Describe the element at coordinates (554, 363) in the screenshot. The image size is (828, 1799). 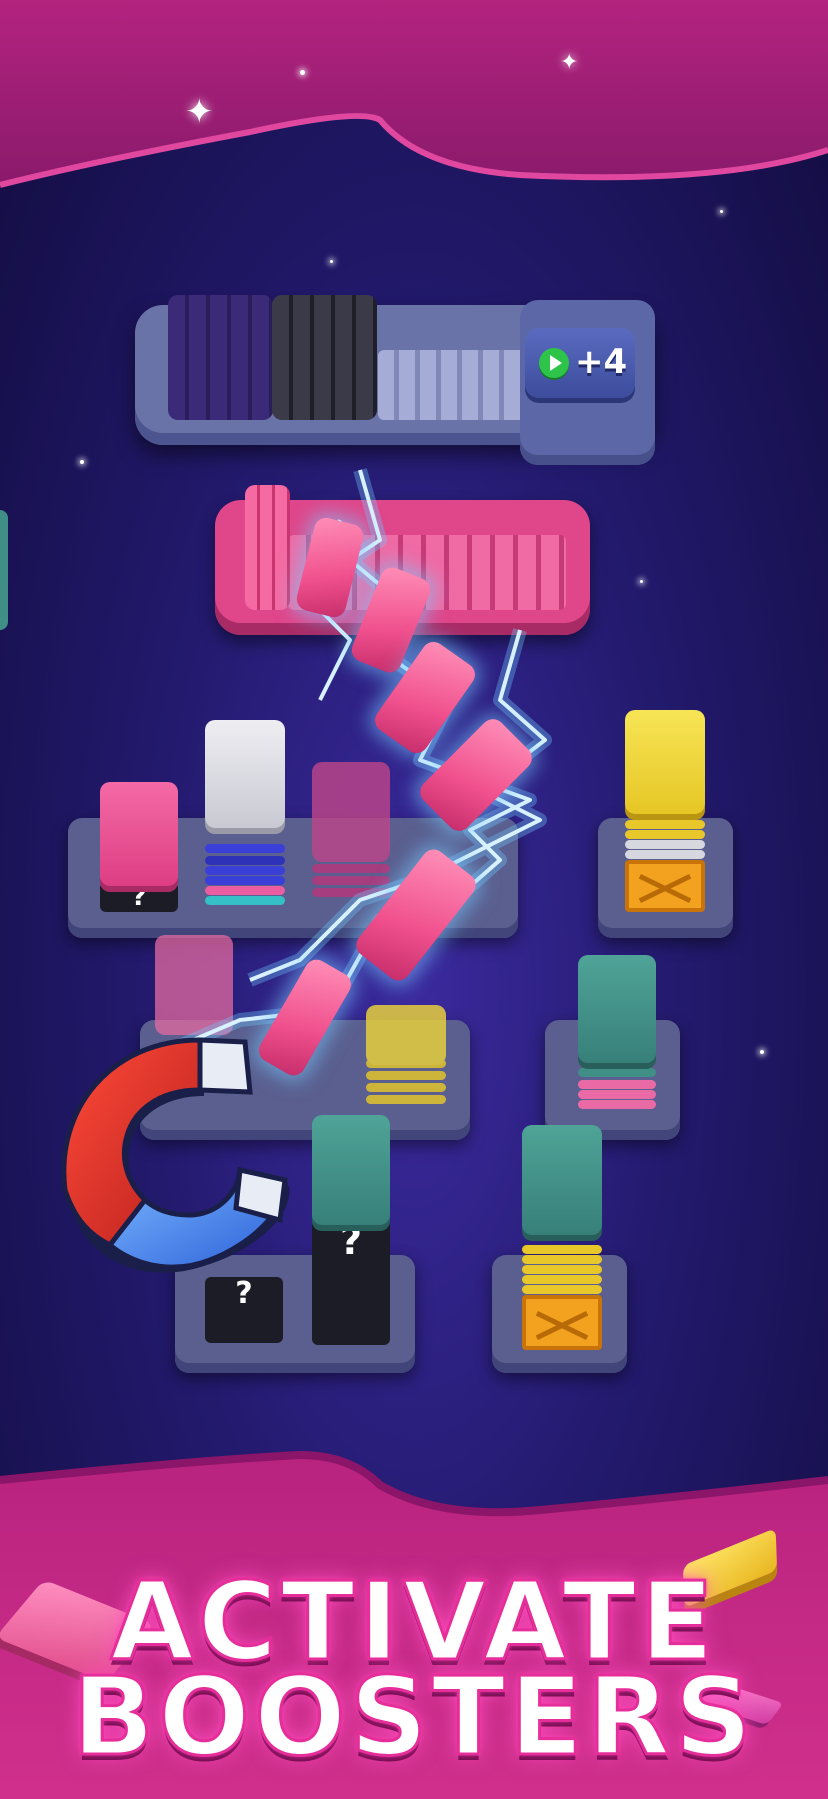
I see `play-icon` at that location.